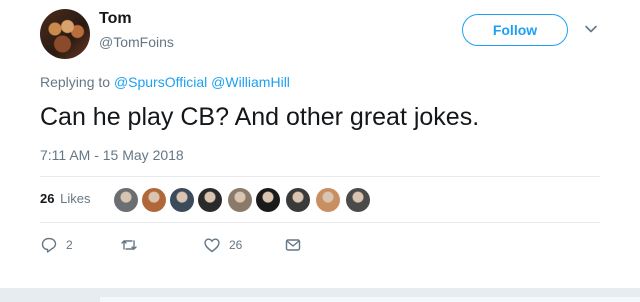 This screenshot has width=640, height=302. What do you see at coordinates (250, 82) in the screenshot?
I see `mention-link: @WilliamHill` at bounding box center [250, 82].